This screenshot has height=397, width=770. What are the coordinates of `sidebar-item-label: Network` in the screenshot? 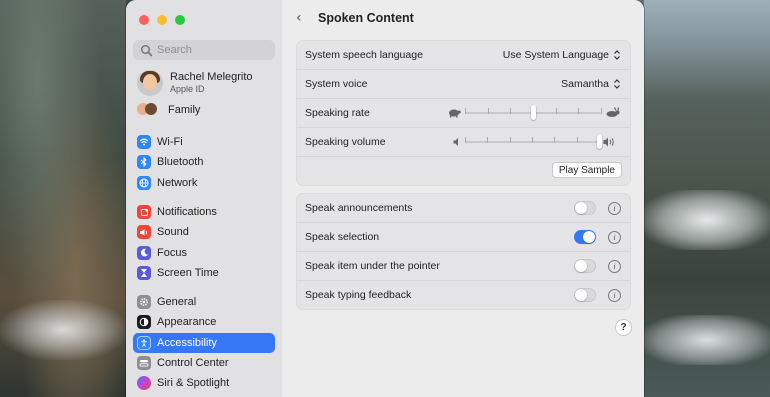 It's located at (177, 182).